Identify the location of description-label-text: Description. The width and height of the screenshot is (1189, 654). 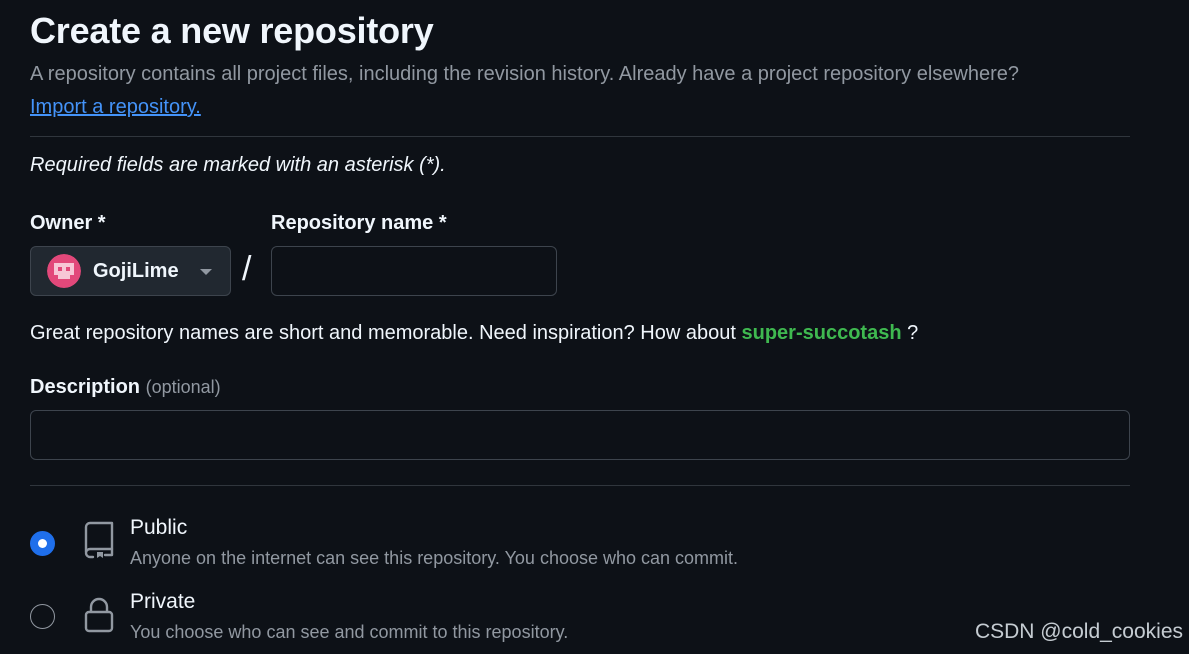
(85, 387).